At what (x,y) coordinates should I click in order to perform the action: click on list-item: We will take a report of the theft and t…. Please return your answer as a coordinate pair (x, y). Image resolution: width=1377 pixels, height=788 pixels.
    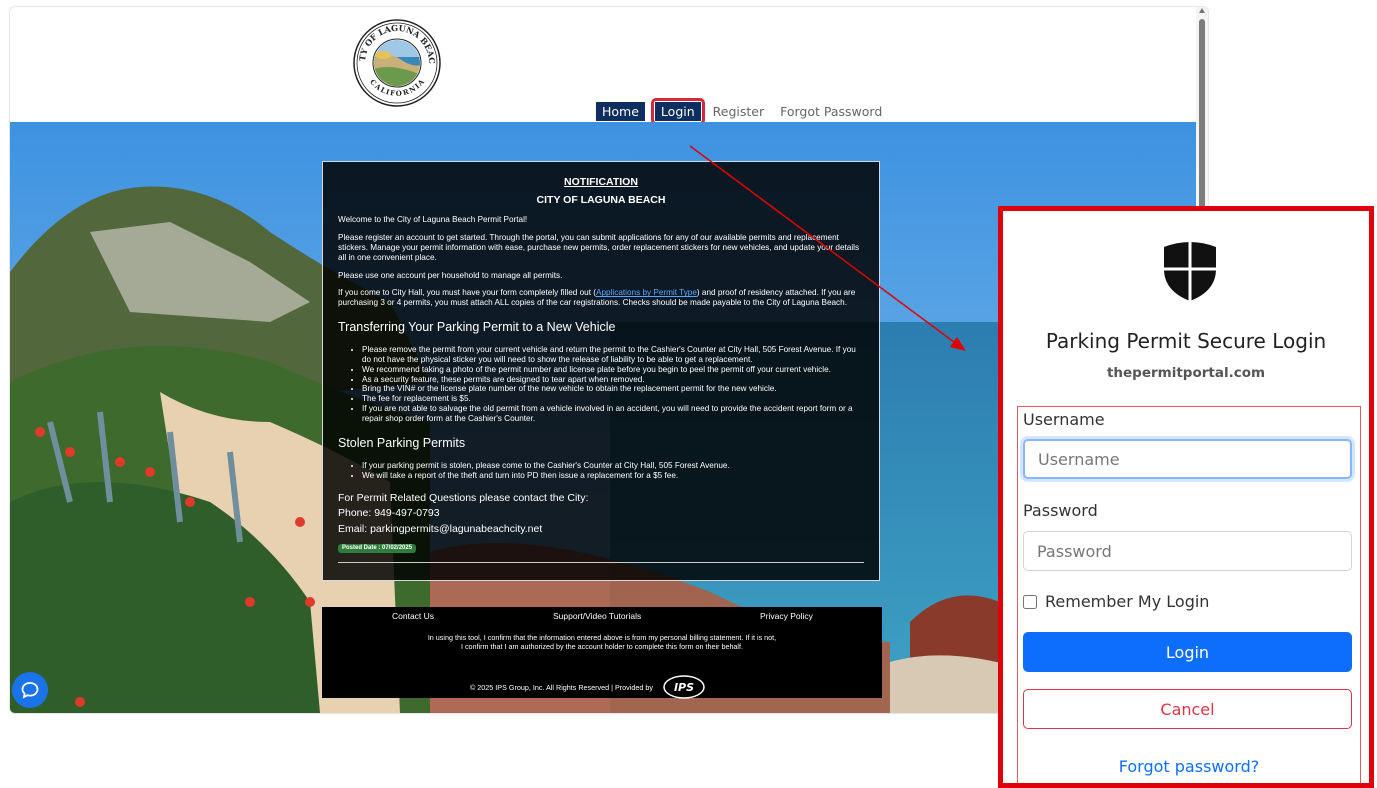
    Looking at the image, I should click on (613, 476).